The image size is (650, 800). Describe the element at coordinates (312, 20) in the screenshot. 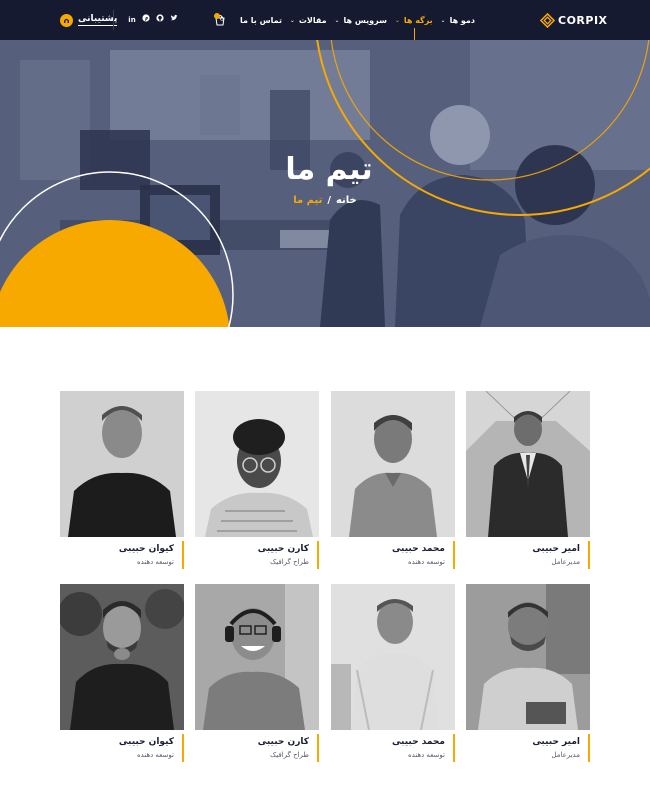

I see `menu-item-label: مقالات` at that location.